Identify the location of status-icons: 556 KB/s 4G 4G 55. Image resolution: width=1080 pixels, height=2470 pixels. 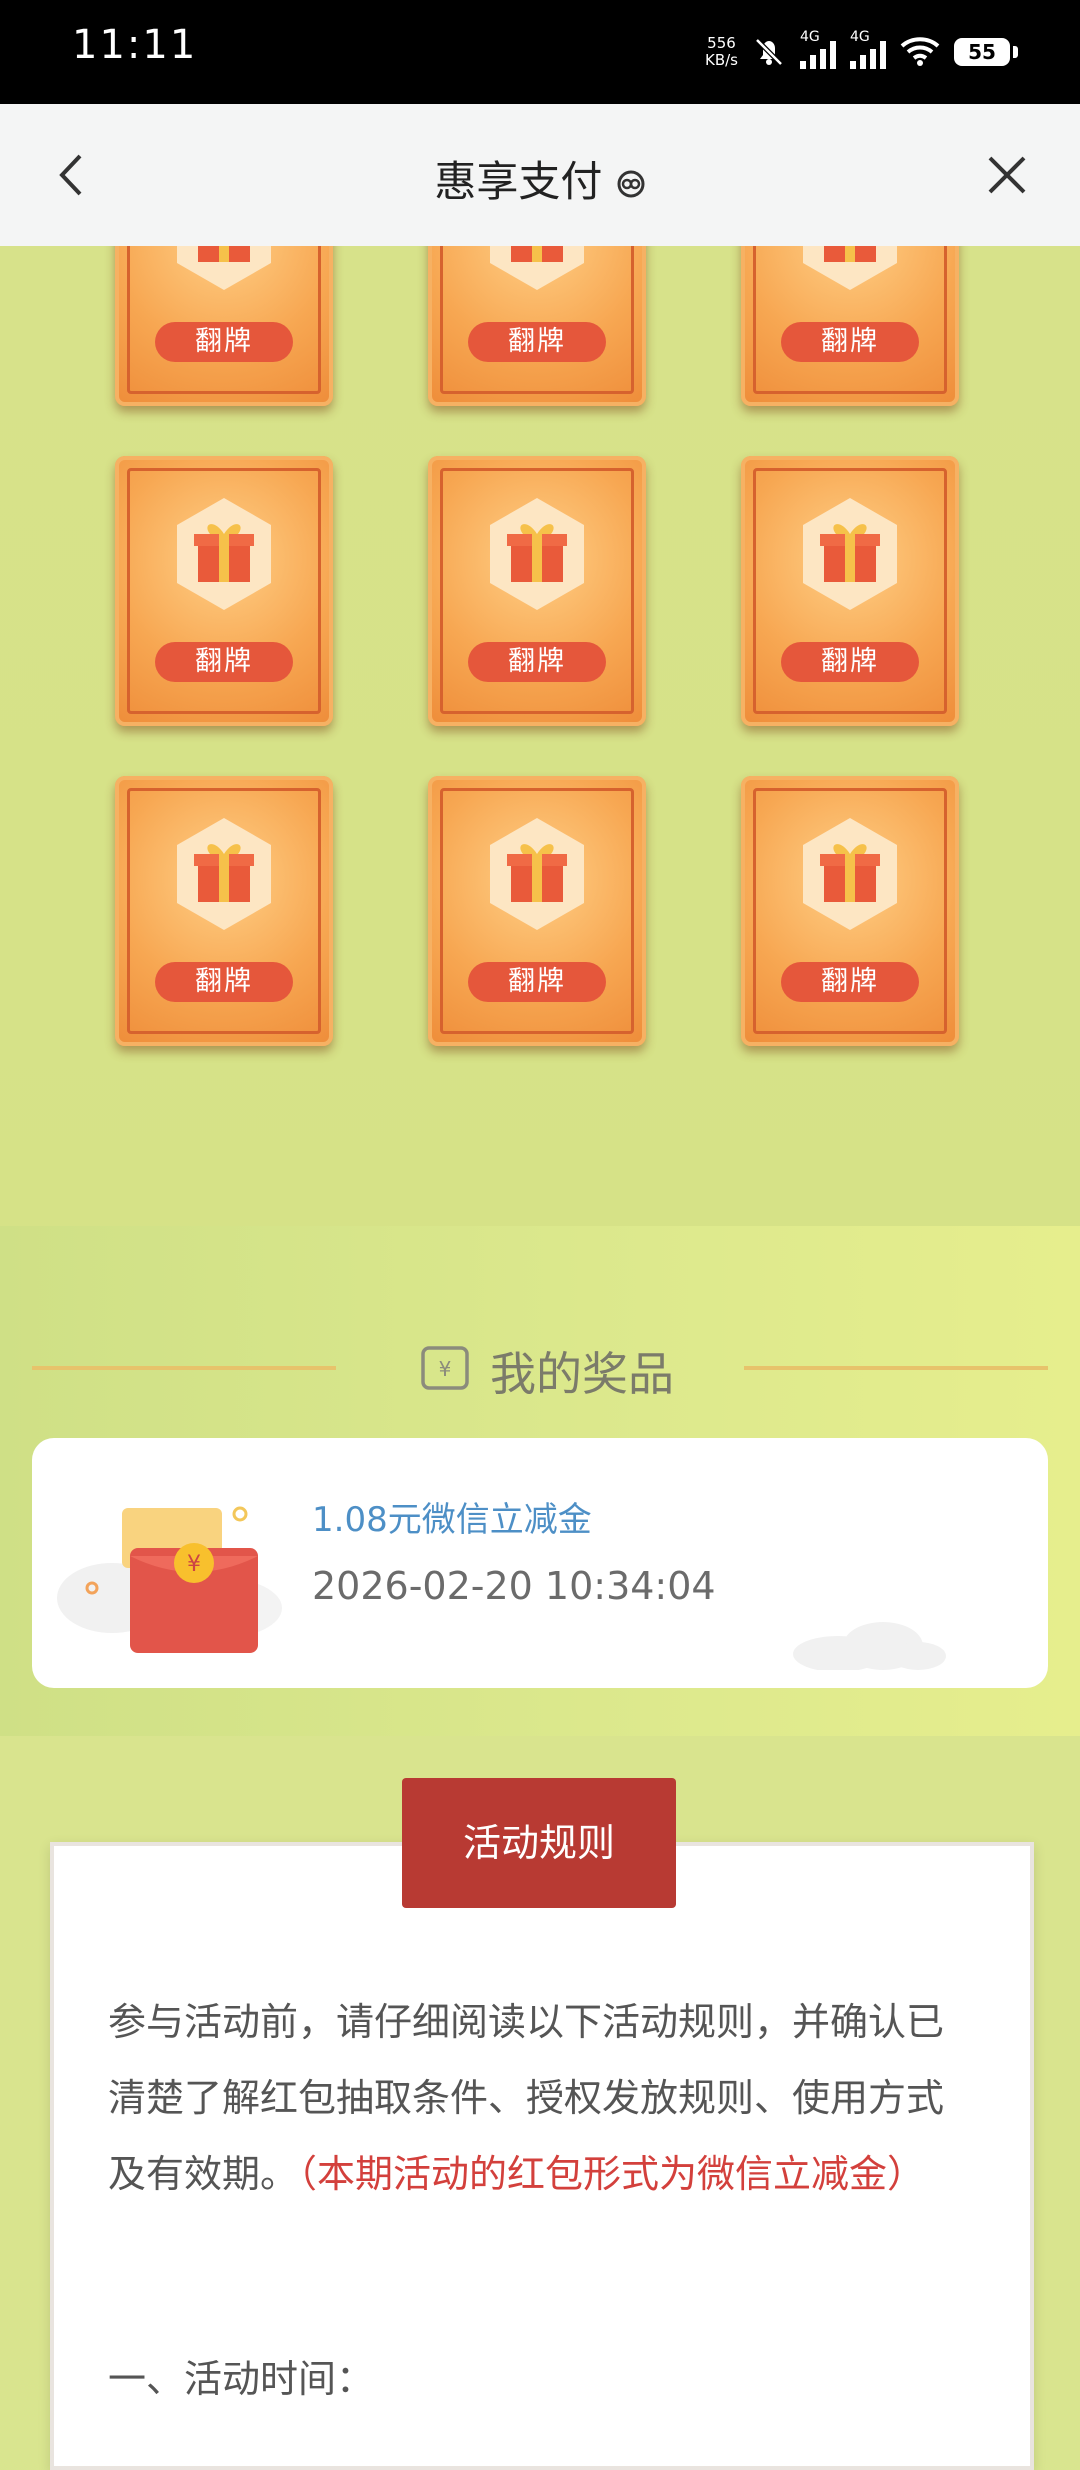
(861, 52).